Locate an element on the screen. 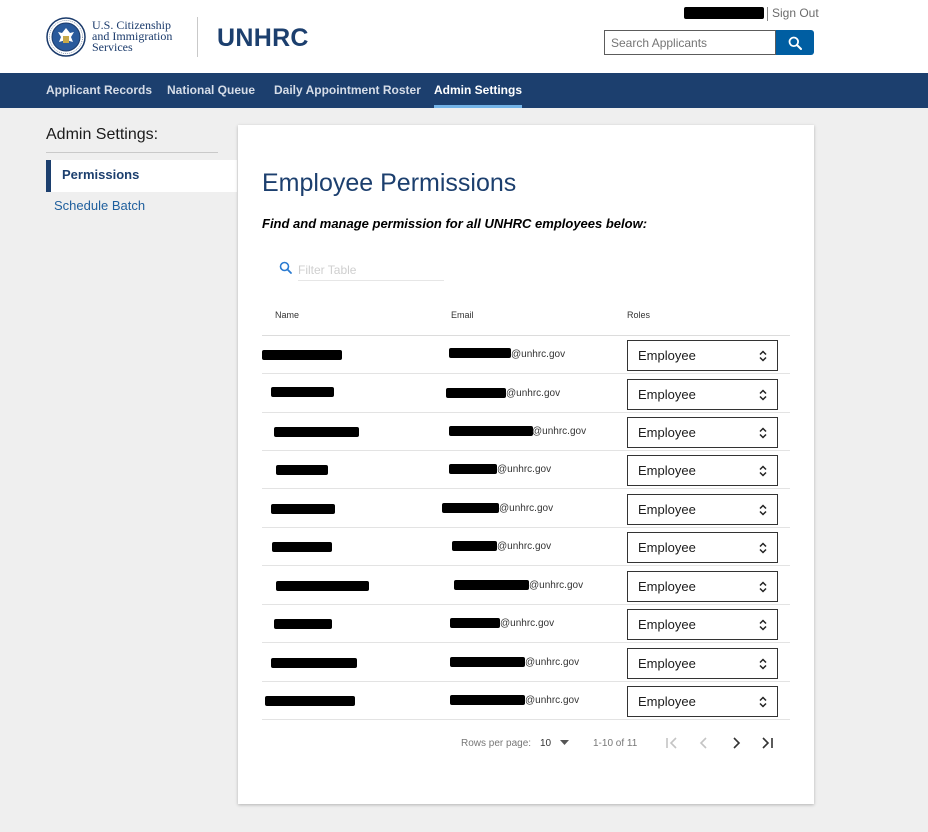 This screenshot has width=928, height=832. sidebar-title: Admin Settings: is located at coordinates (102, 134).